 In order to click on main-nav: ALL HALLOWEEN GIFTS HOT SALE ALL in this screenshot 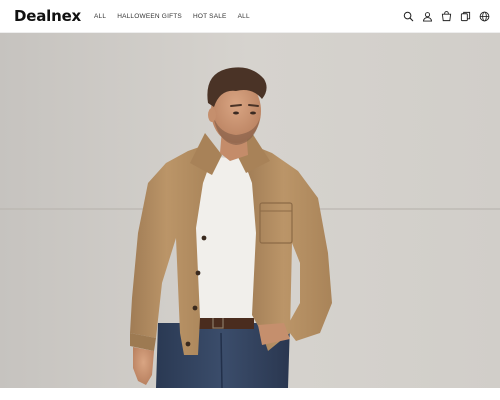, I will do `click(177, 16)`.